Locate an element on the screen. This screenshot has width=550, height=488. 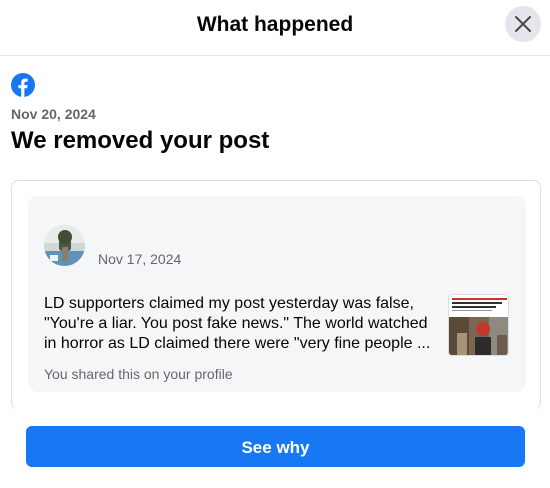
dialog-title: What happened is located at coordinates (275, 24).